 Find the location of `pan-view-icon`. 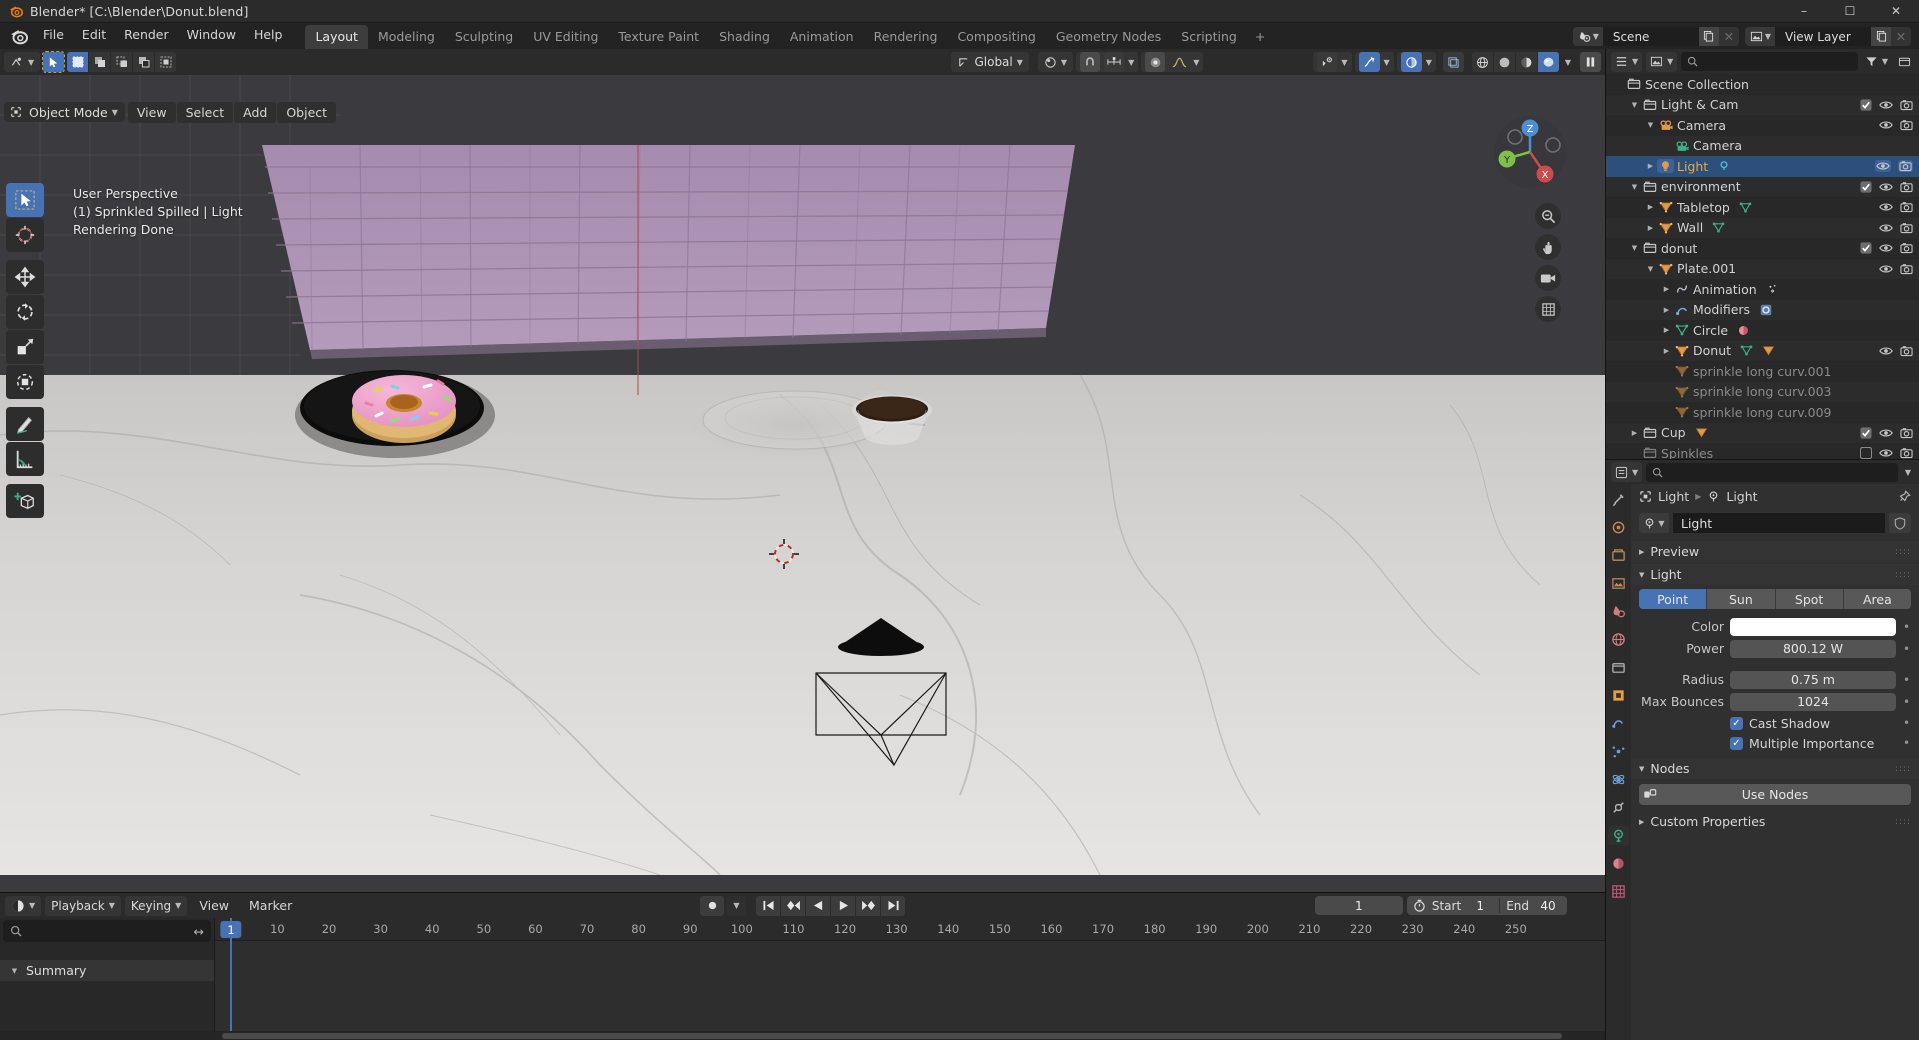

pan-view-icon is located at coordinates (1548, 247).